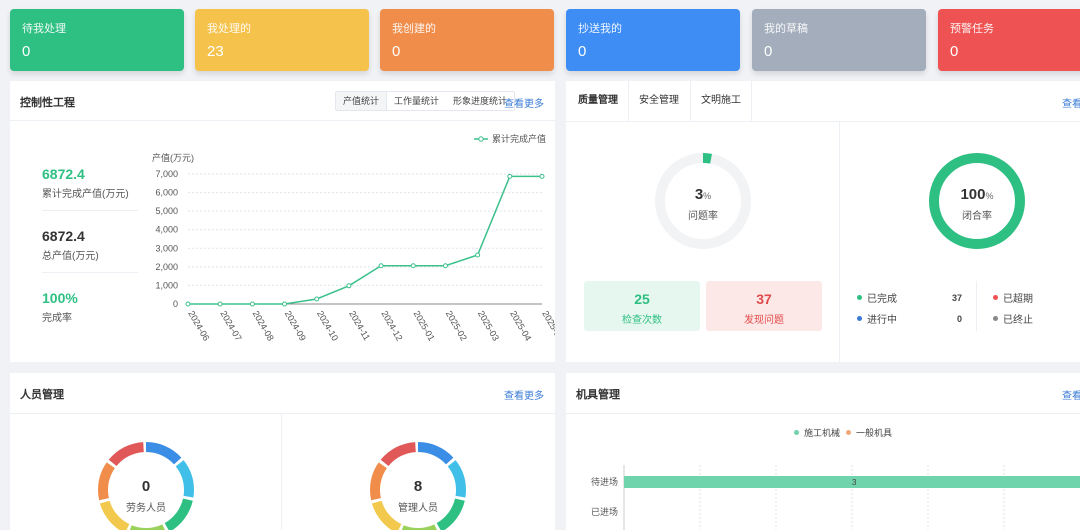 The image size is (1080, 530). I want to click on legend-marker, so click(481, 139).